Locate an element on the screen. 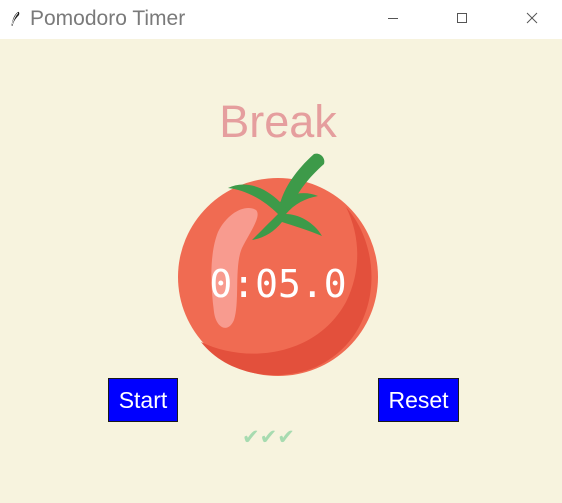 The width and height of the screenshot is (562, 503). close-button is located at coordinates (532, 19).